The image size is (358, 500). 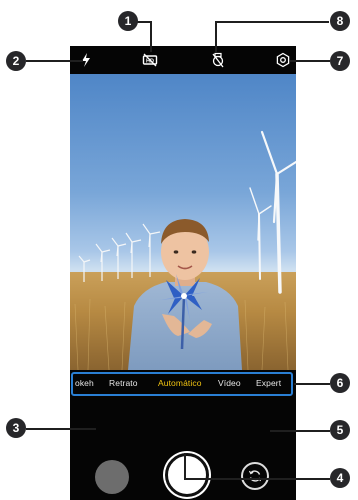 What do you see at coordinates (340, 21) in the screenshot?
I see `callout-8: 8` at bounding box center [340, 21].